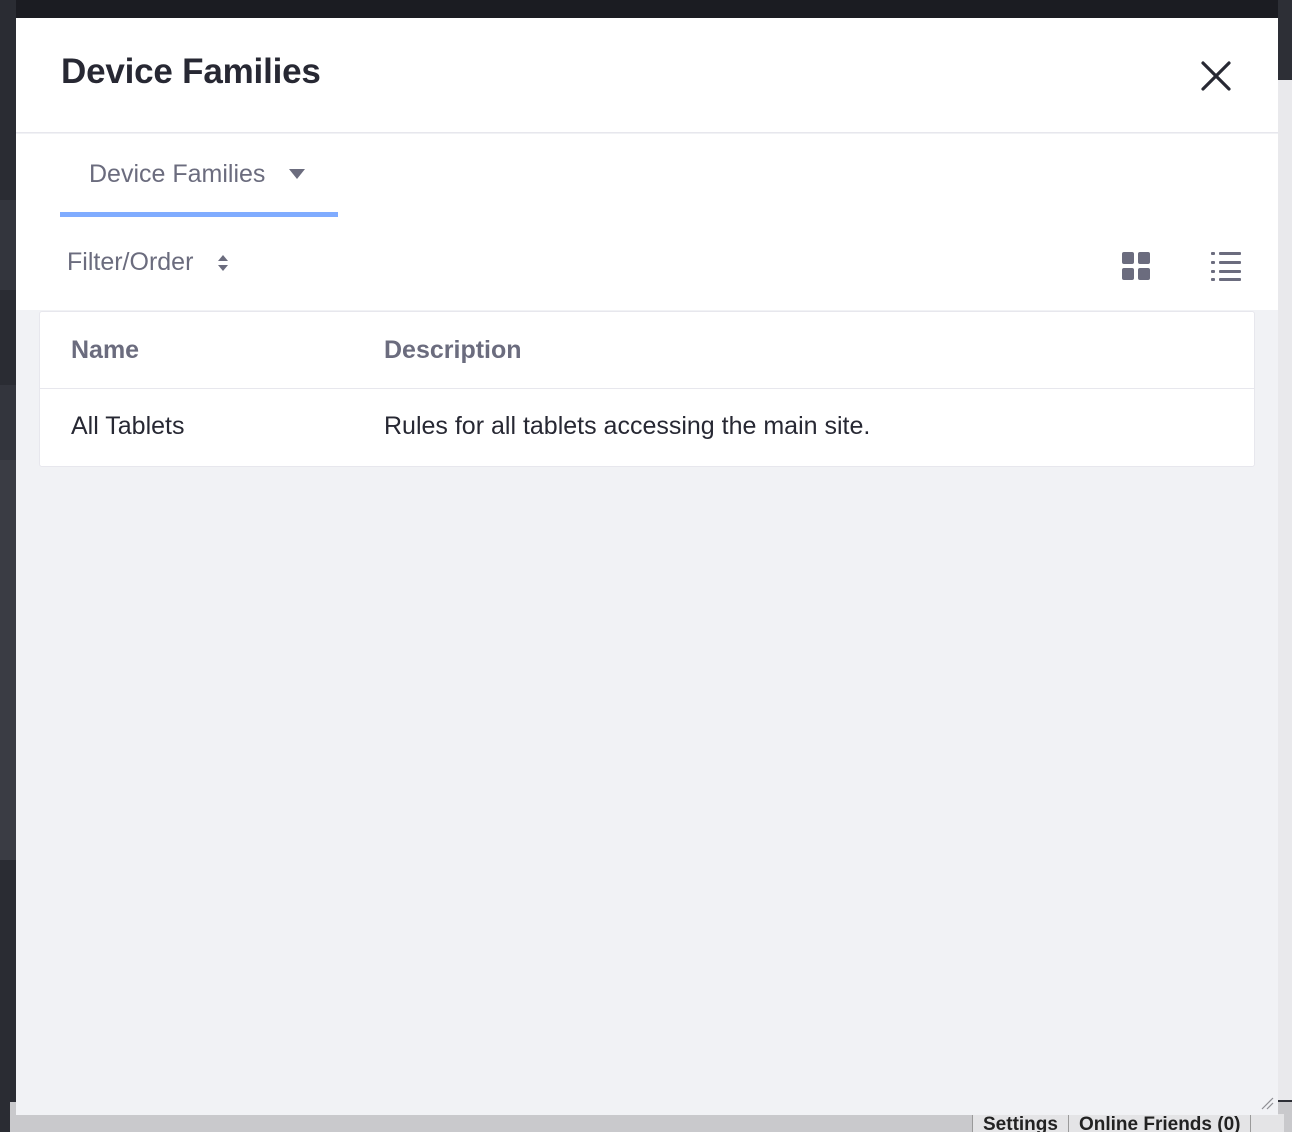  What do you see at coordinates (647, 75) in the screenshot?
I see `modal-header: Device Families` at bounding box center [647, 75].